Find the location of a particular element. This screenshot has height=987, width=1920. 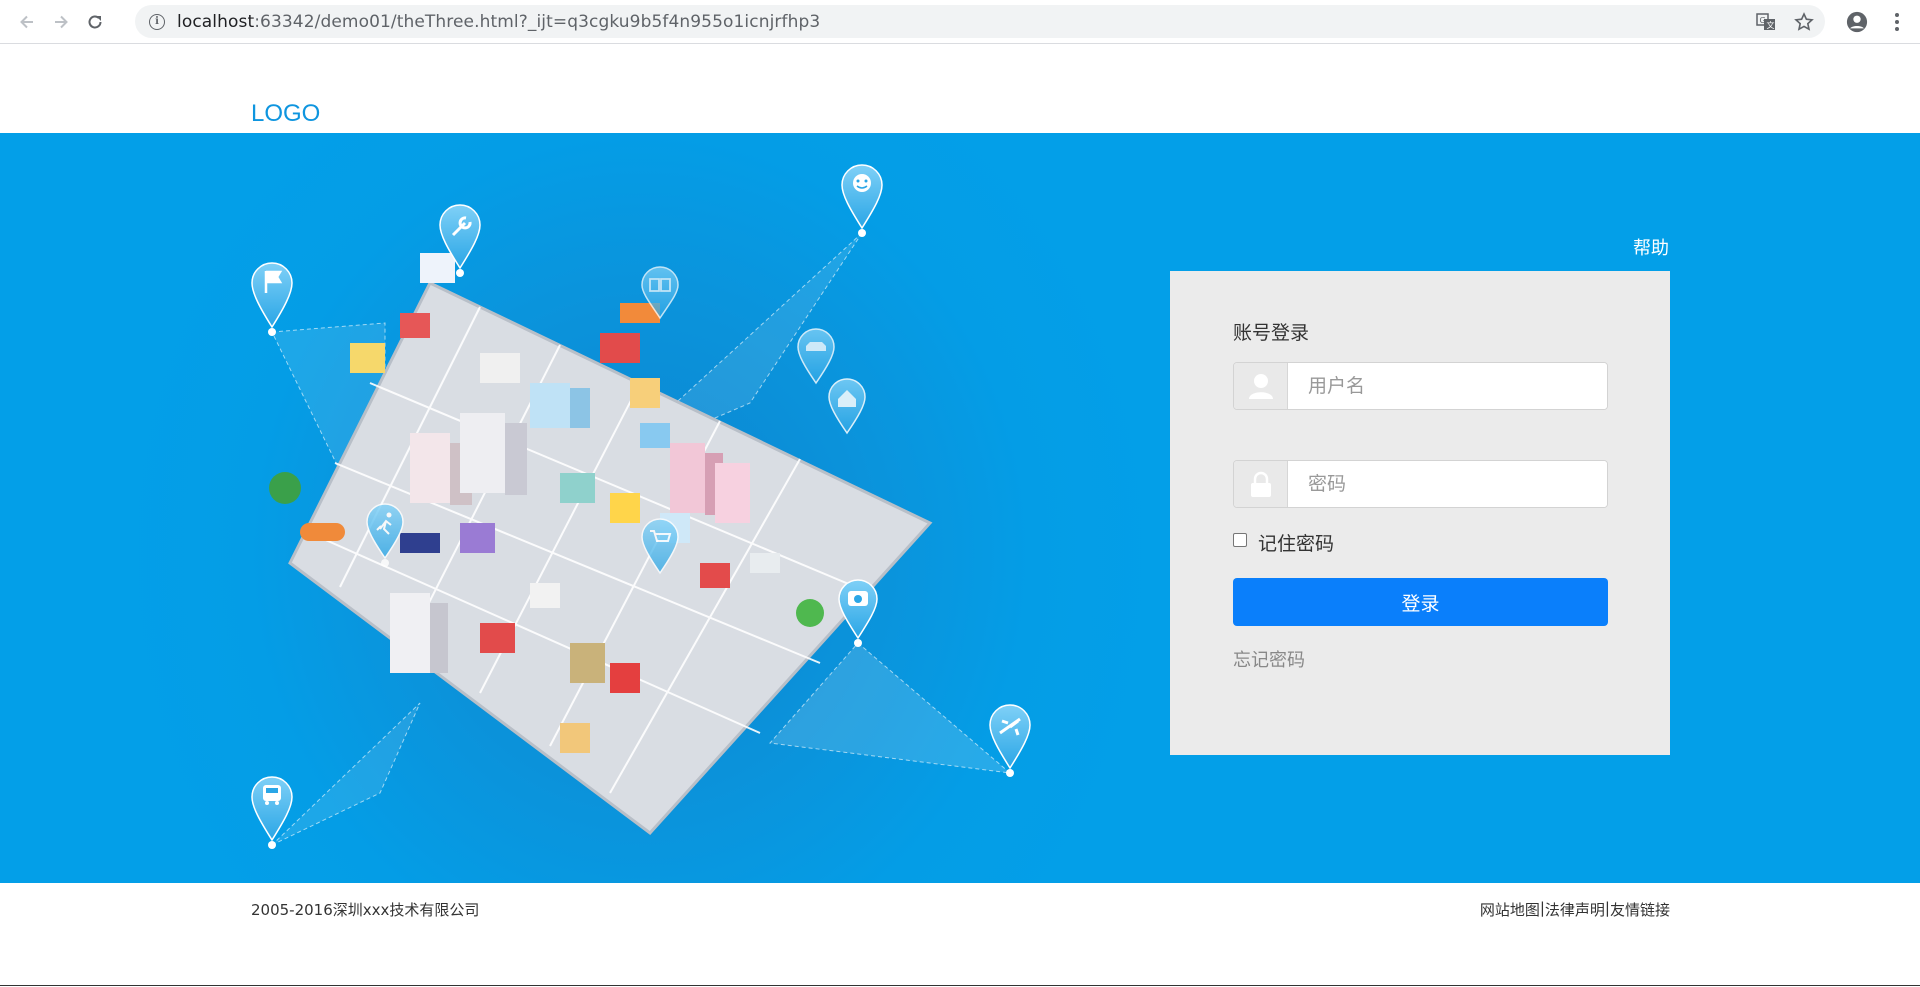

login-title: 账号登录 is located at coordinates (1271, 333).